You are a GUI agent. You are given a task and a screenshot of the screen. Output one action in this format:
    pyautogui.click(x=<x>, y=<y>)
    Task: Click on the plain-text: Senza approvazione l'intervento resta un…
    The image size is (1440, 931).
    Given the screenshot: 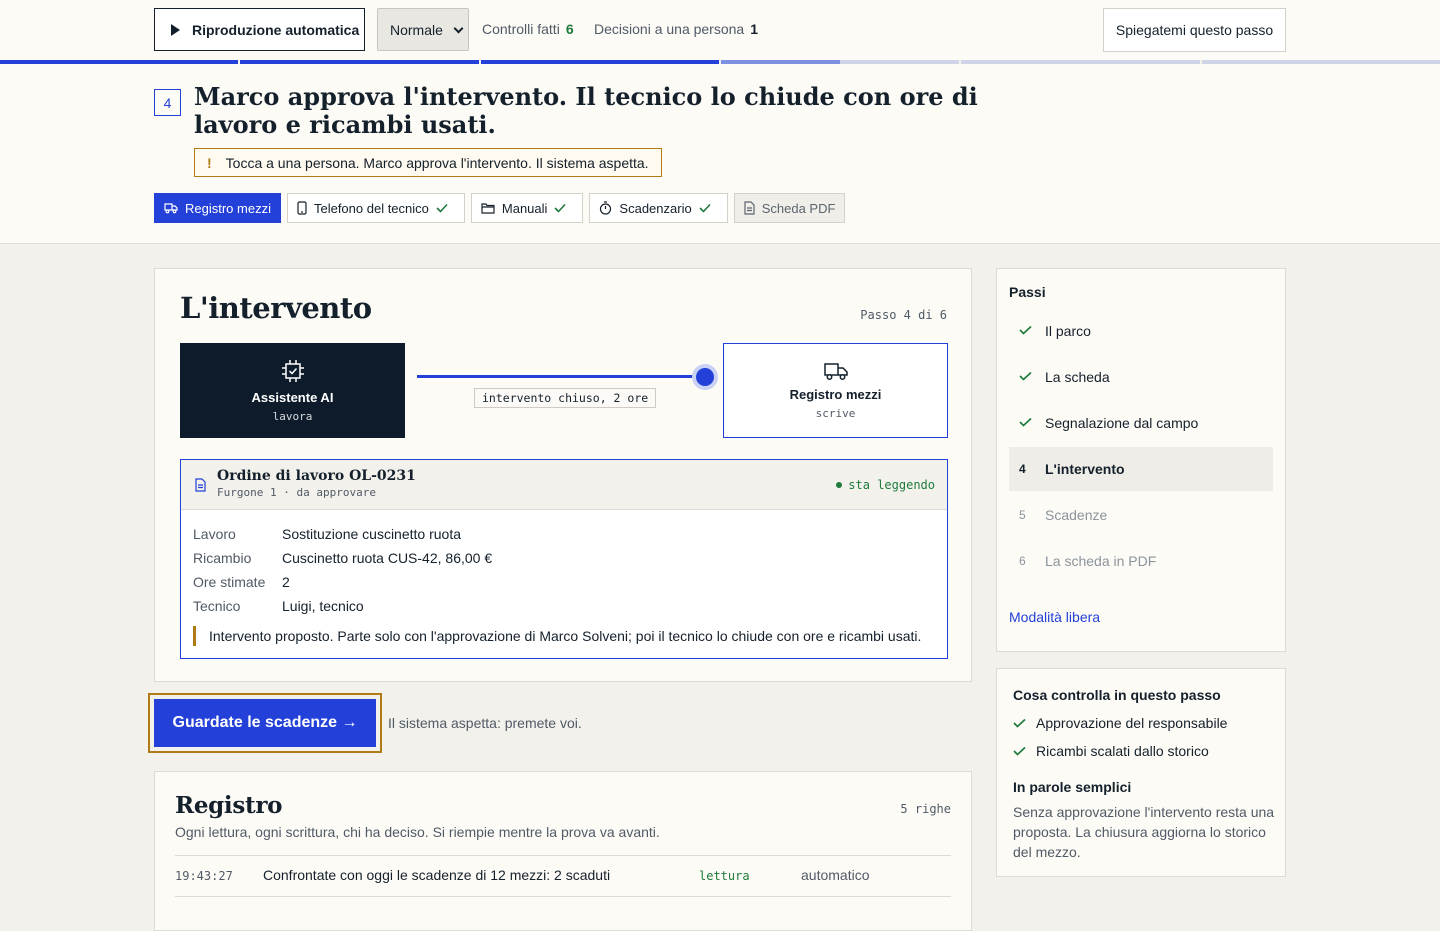 What is the action you would take?
    pyautogui.click(x=1144, y=832)
    